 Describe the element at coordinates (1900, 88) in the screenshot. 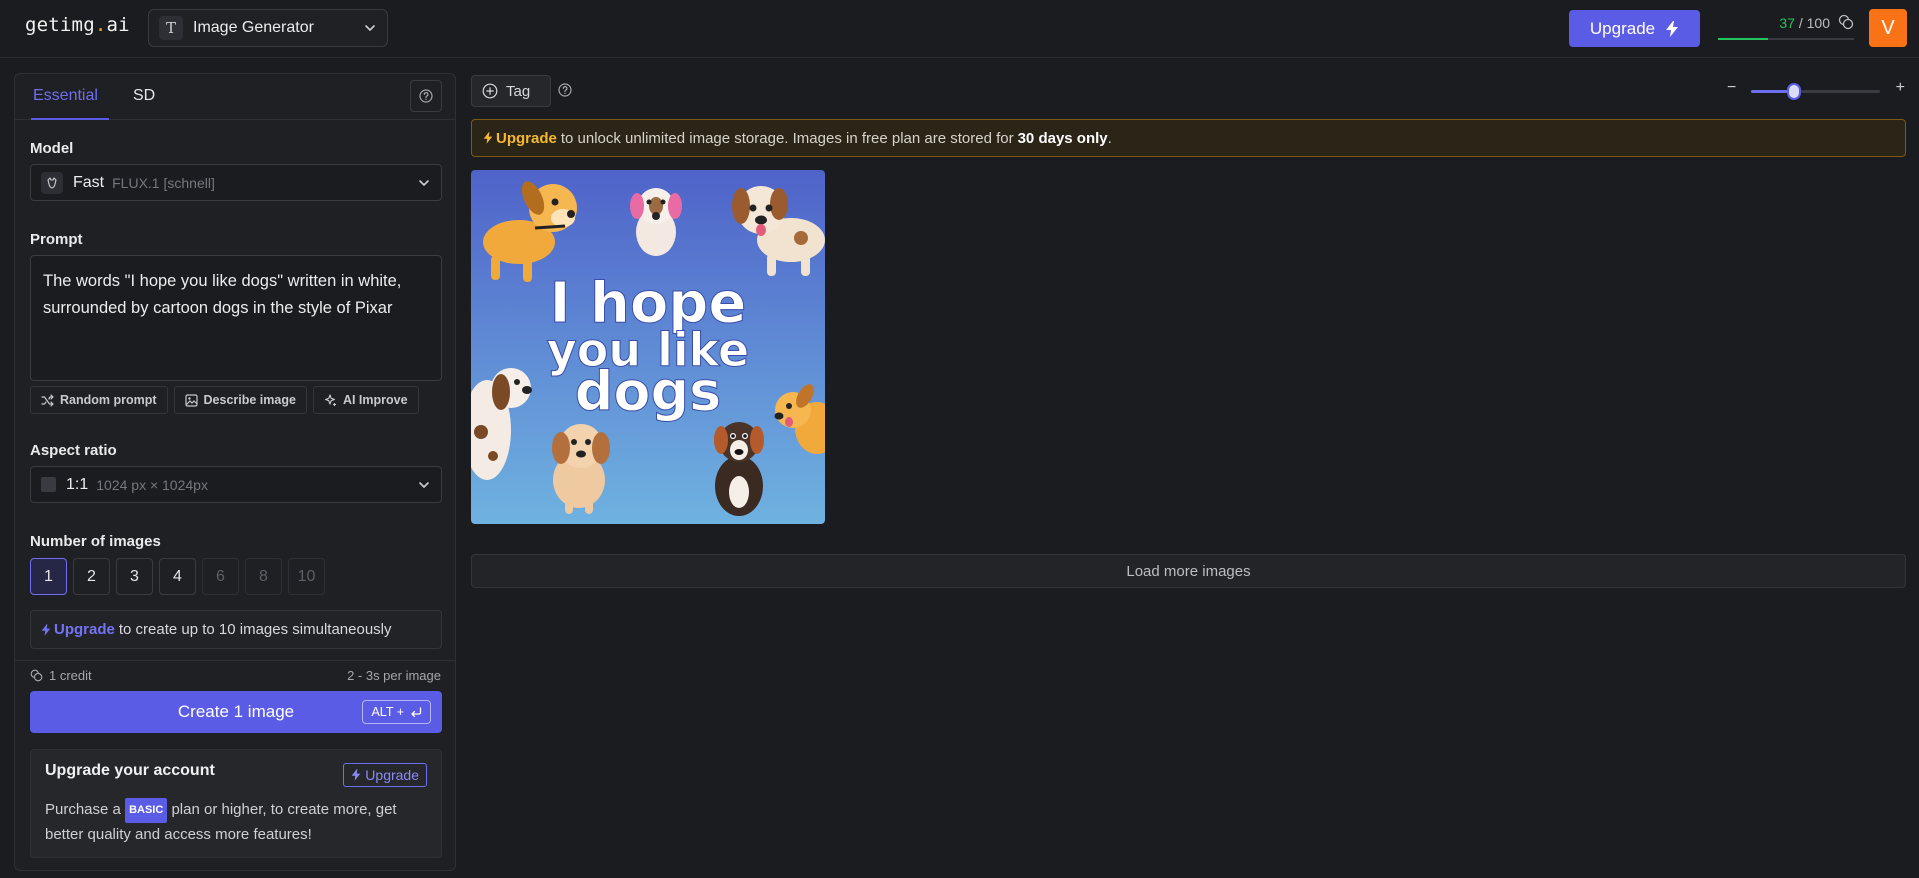

I see `zoom-in-icon: +` at that location.